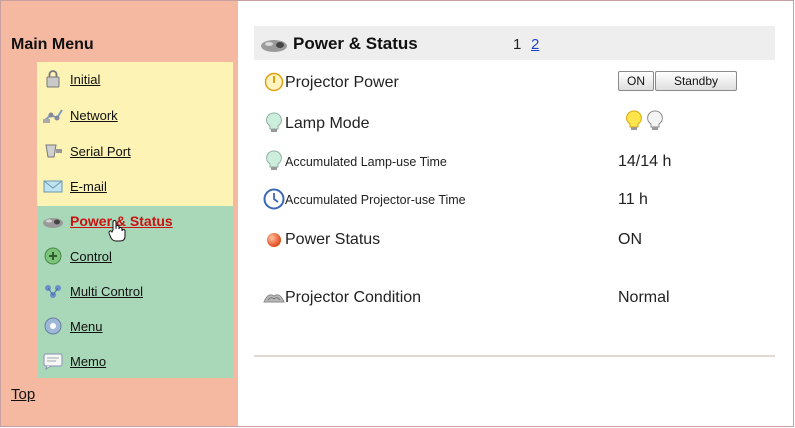  Describe the element at coordinates (53, 256) in the screenshot. I see `control-icon` at that location.